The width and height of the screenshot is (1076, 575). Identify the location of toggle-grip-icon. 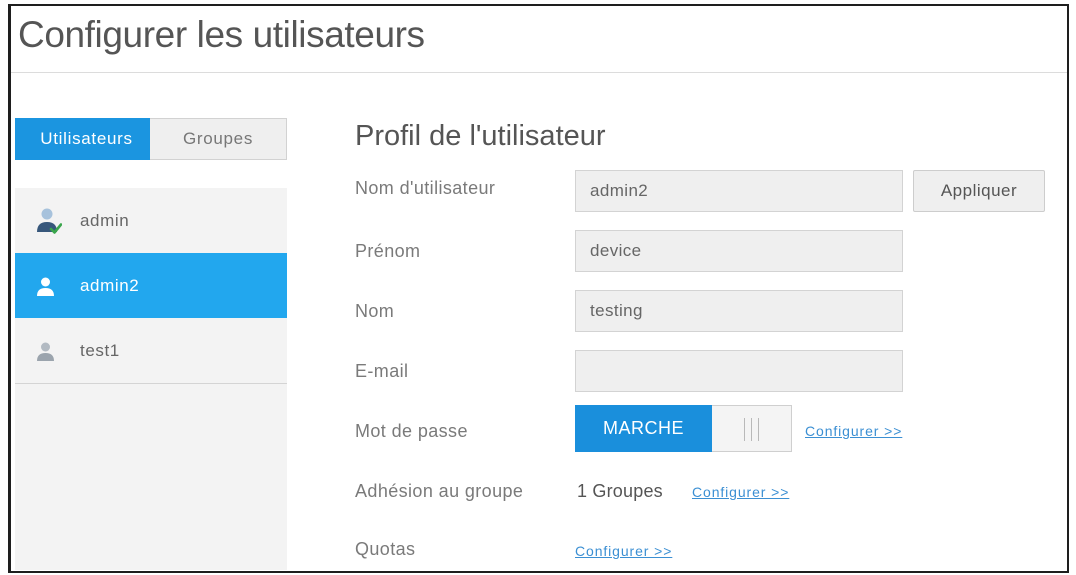
(751, 429).